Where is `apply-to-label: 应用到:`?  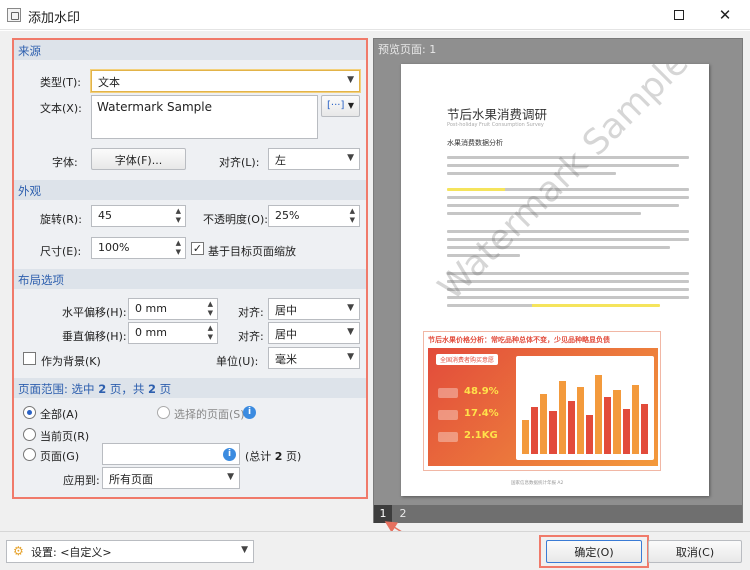 apply-to-label: 应用到: is located at coordinates (81, 480).